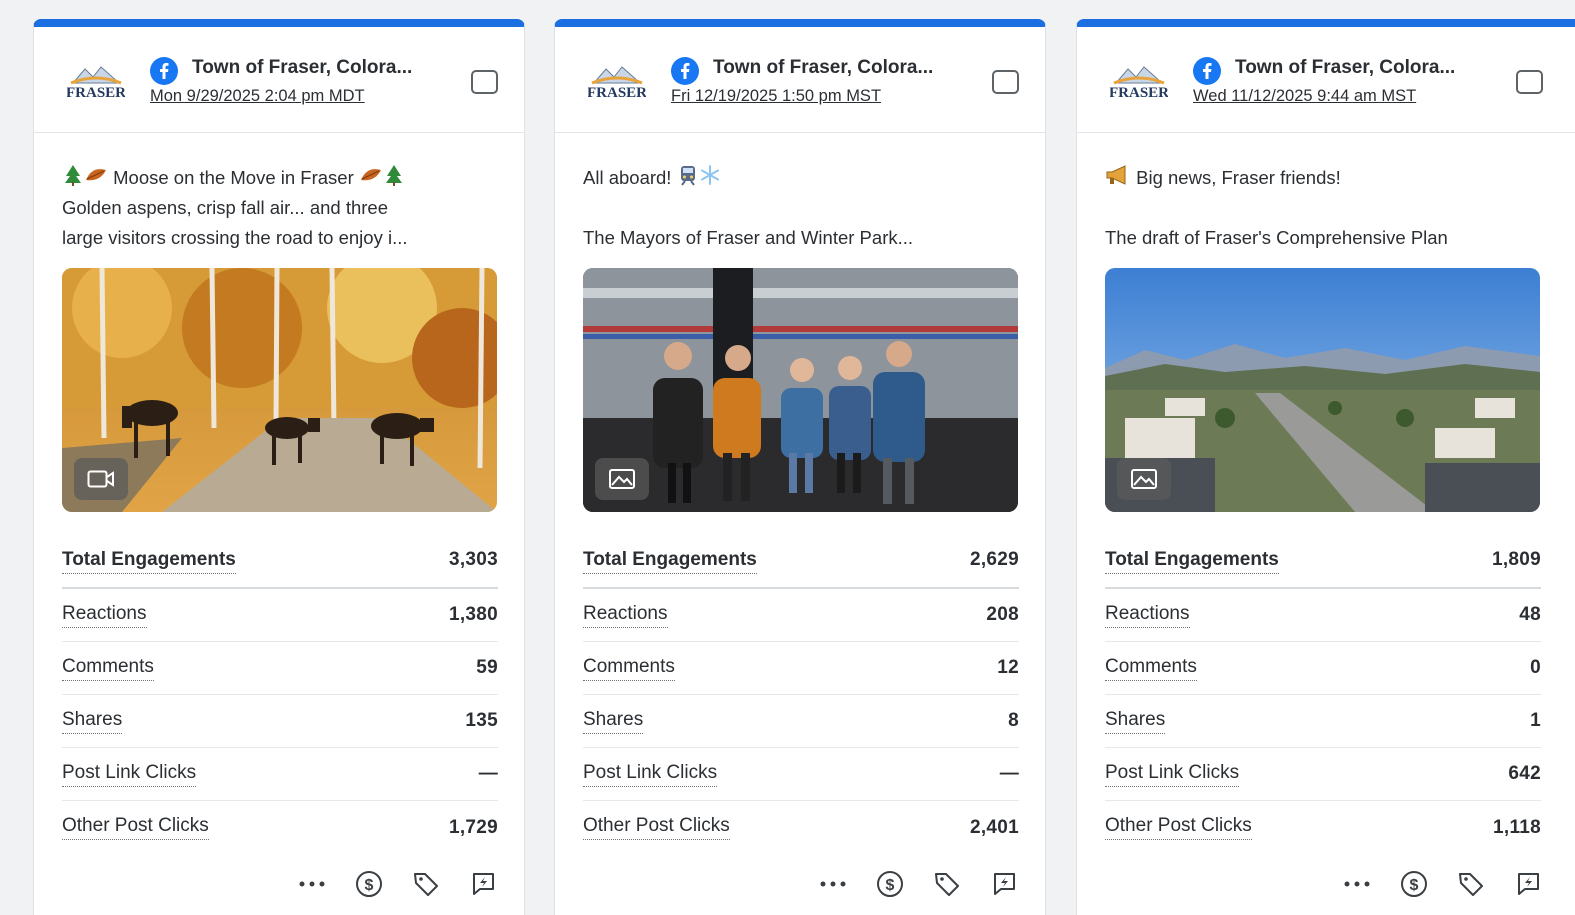 The height and width of the screenshot is (915, 1575). What do you see at coordinates (1323, 721) in the screenshot?
I see `metric-shares: Shares 1` at bounding box center [1323, 721].